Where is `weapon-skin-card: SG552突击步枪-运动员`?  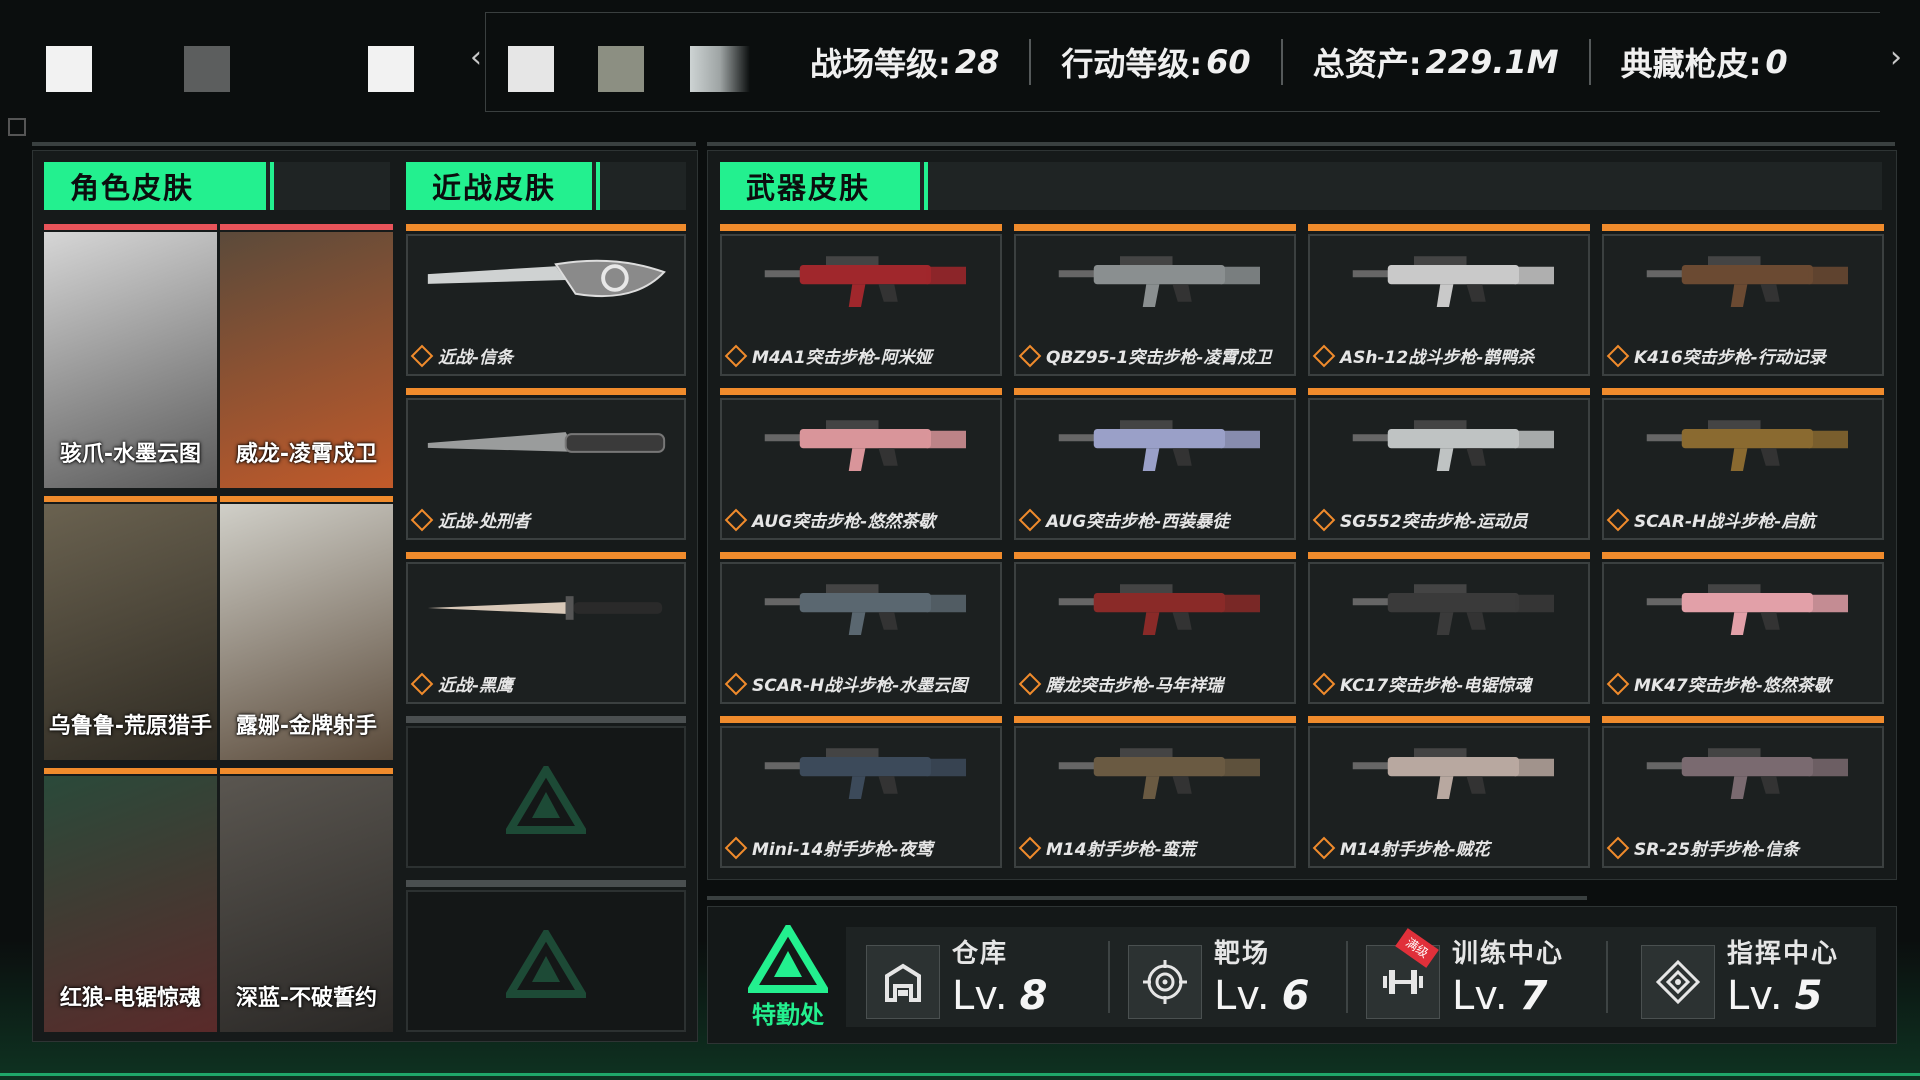 weapon-skin-card: SG552突击步枪-运动员 is located at coordinates (1449, 464).